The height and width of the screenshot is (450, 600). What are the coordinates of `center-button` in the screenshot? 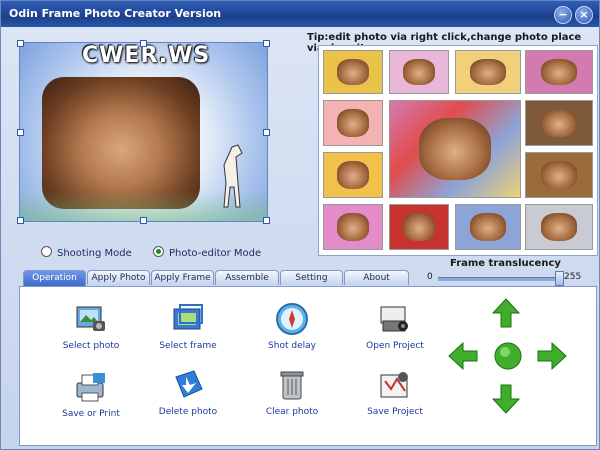 It's located at (508, 356).